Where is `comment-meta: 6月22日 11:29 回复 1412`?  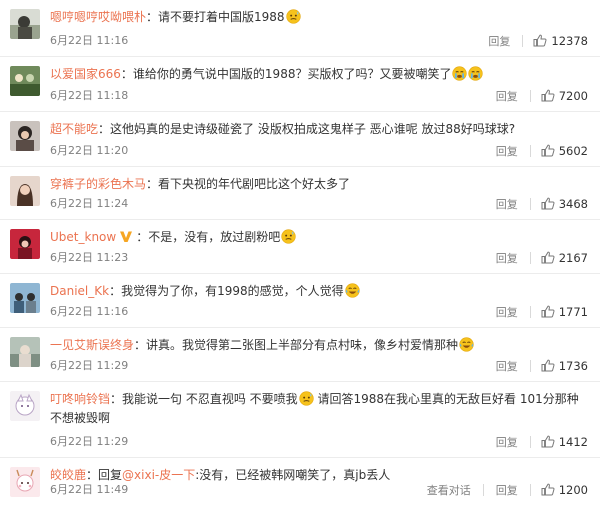
comment-meta: 6月22日 11:29 回复 1412 is located at coordinates (320, 442).